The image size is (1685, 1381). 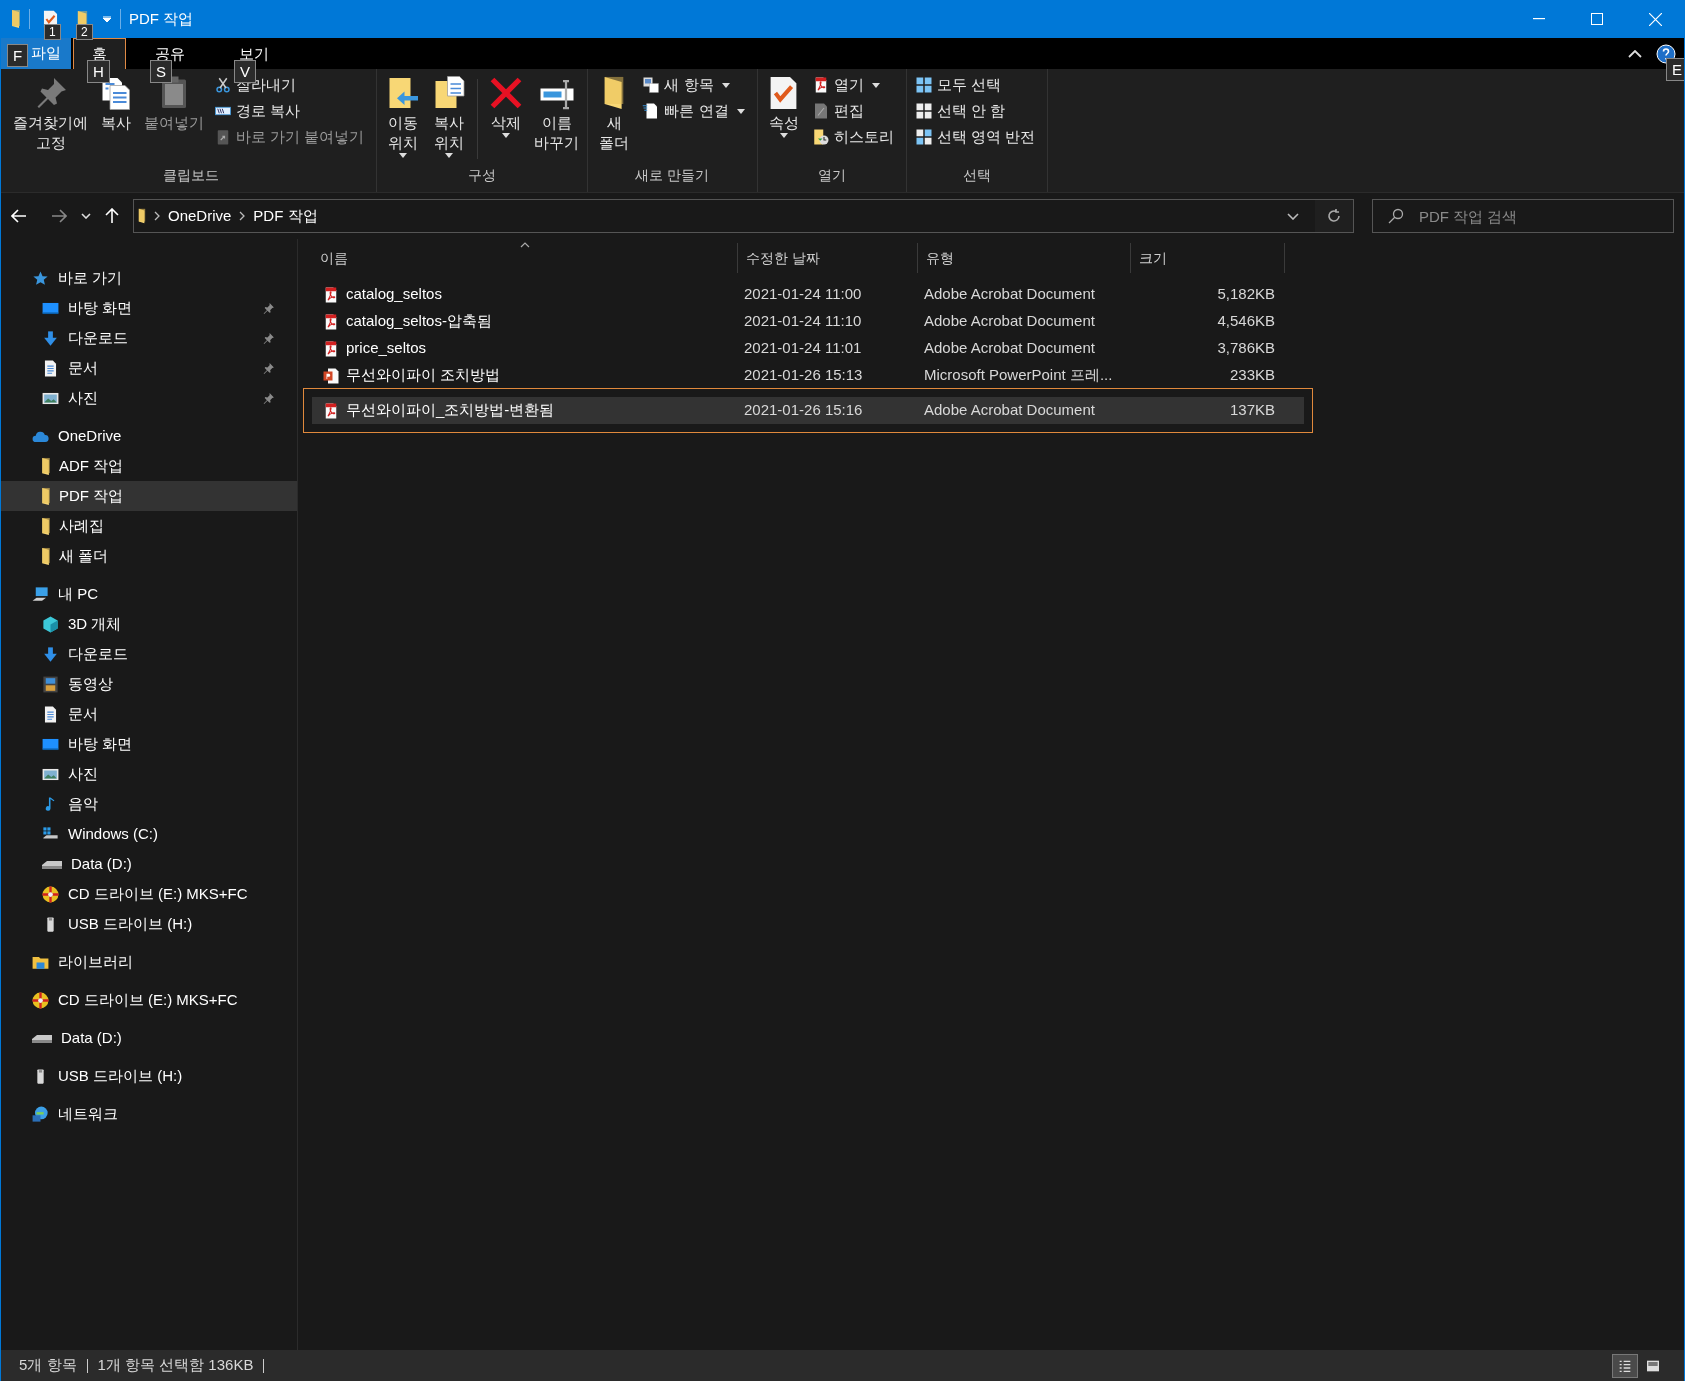 I want to click on breadcrumb: PDF 작업, so click(x=285, y=216).